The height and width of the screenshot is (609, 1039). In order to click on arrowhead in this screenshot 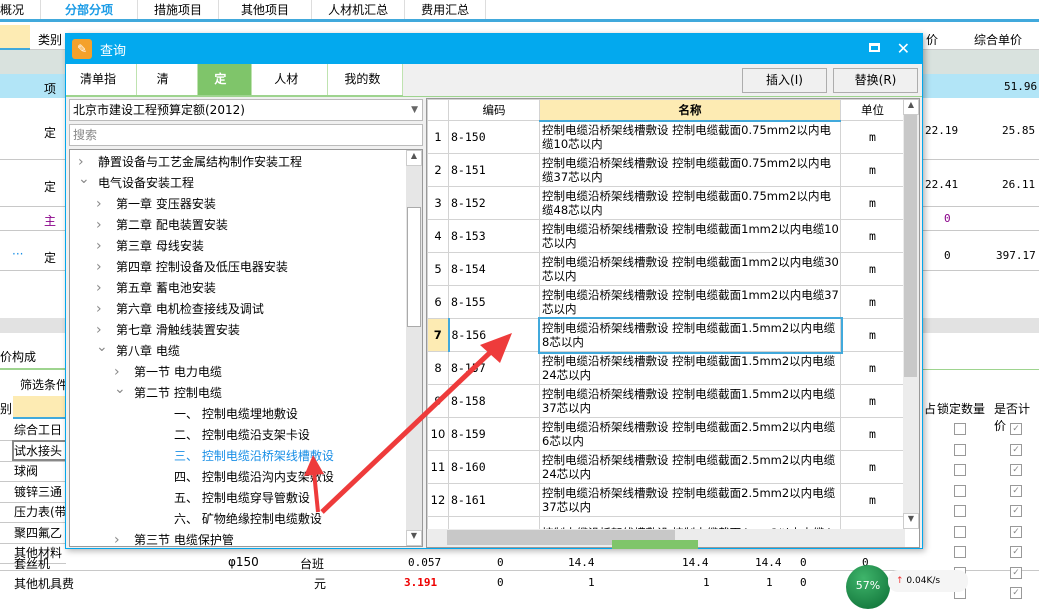, I will do `click(314, 465)`.